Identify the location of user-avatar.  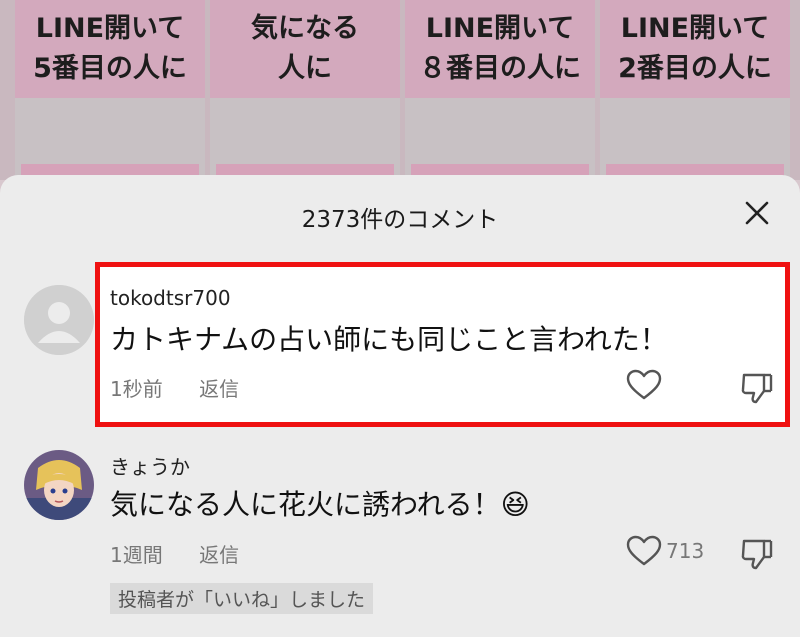
(59, 485).